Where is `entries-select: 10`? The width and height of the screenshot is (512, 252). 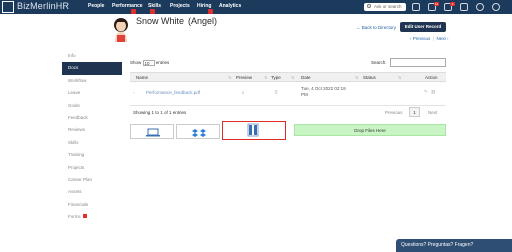 entries-select: 10 is located at coordinates (148, 63).